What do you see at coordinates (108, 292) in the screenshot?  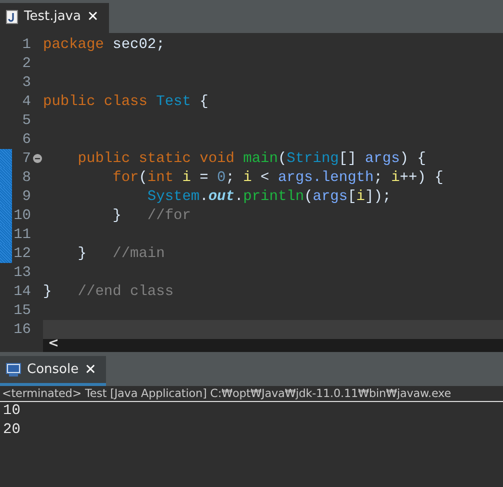 I see `code-line: } //end class` at bounding box center [108, 292].